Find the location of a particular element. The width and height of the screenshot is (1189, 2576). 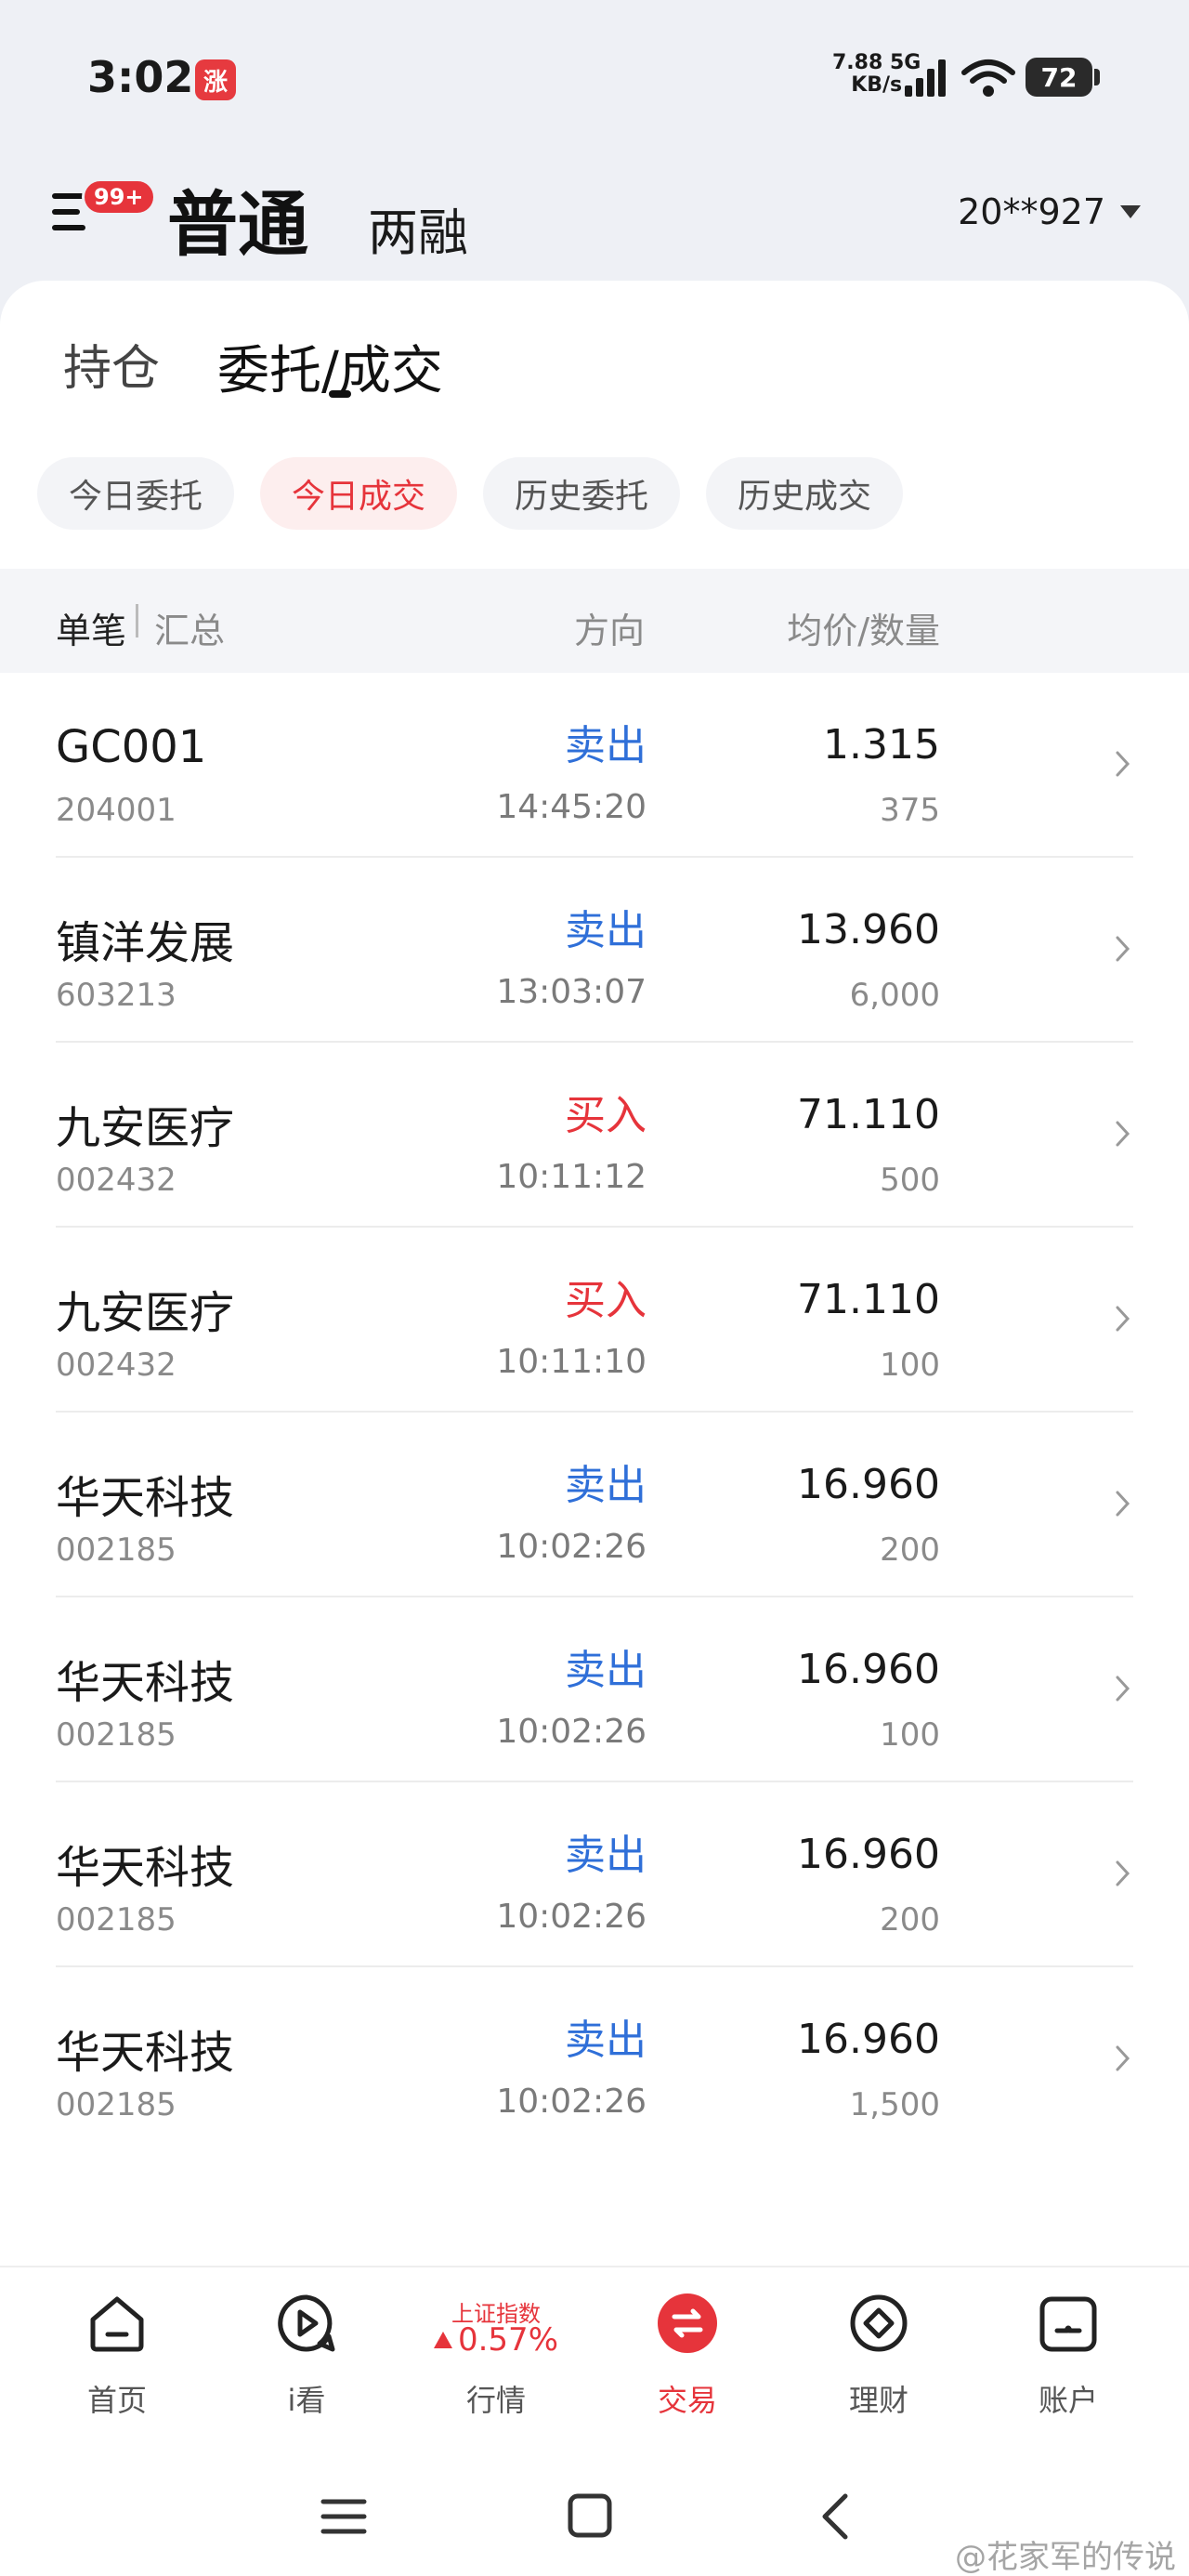

table-header: 单笔 汇总 方向 均价/数量 is located at coordinates (594, 621).